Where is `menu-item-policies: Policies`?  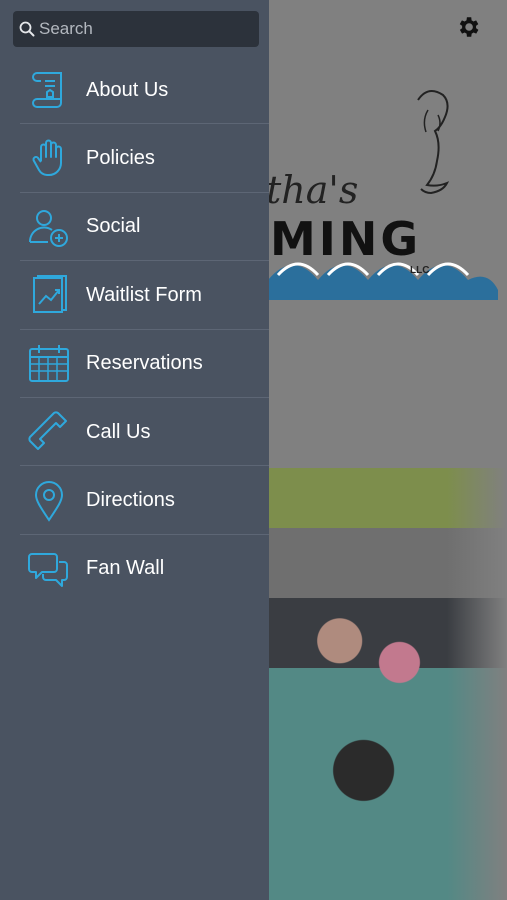 menu-item-policies: Policies is located at coordinates (134, 159).